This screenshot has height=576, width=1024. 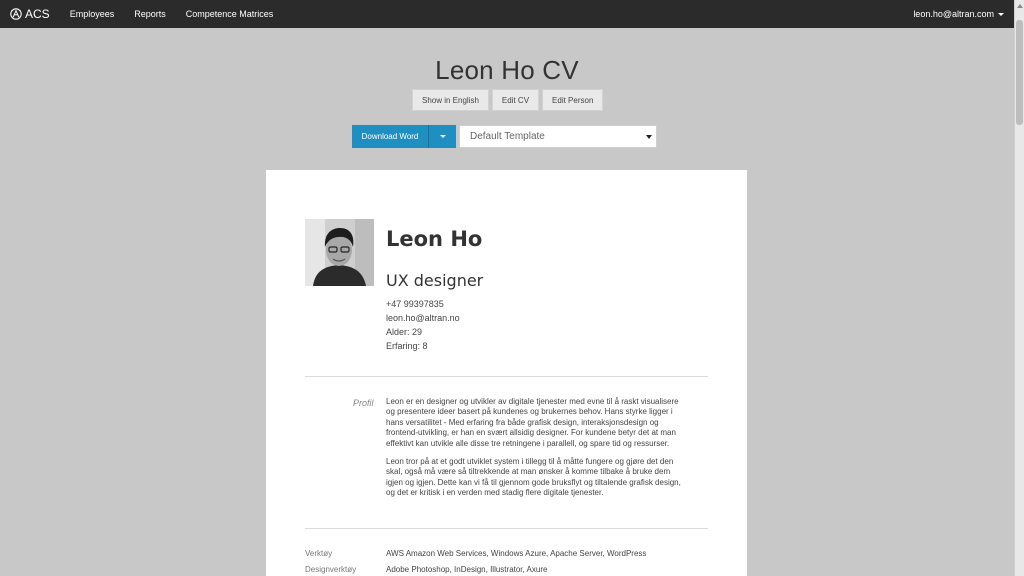 I want to click on nav-competence-matrices: Competence Matrices, so click(x=230, y=14).